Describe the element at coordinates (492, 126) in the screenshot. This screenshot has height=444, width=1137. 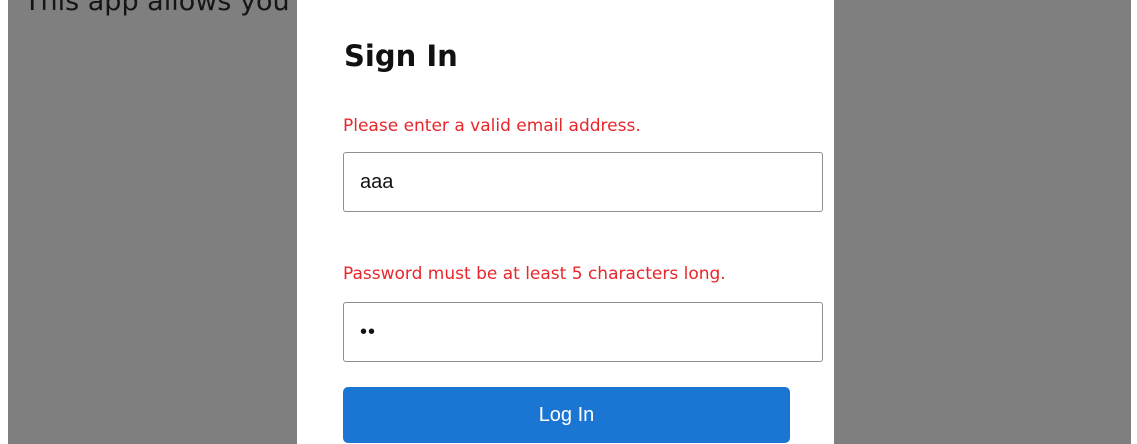
I see `email-error-message: Please enter a valid email address.` at that location.